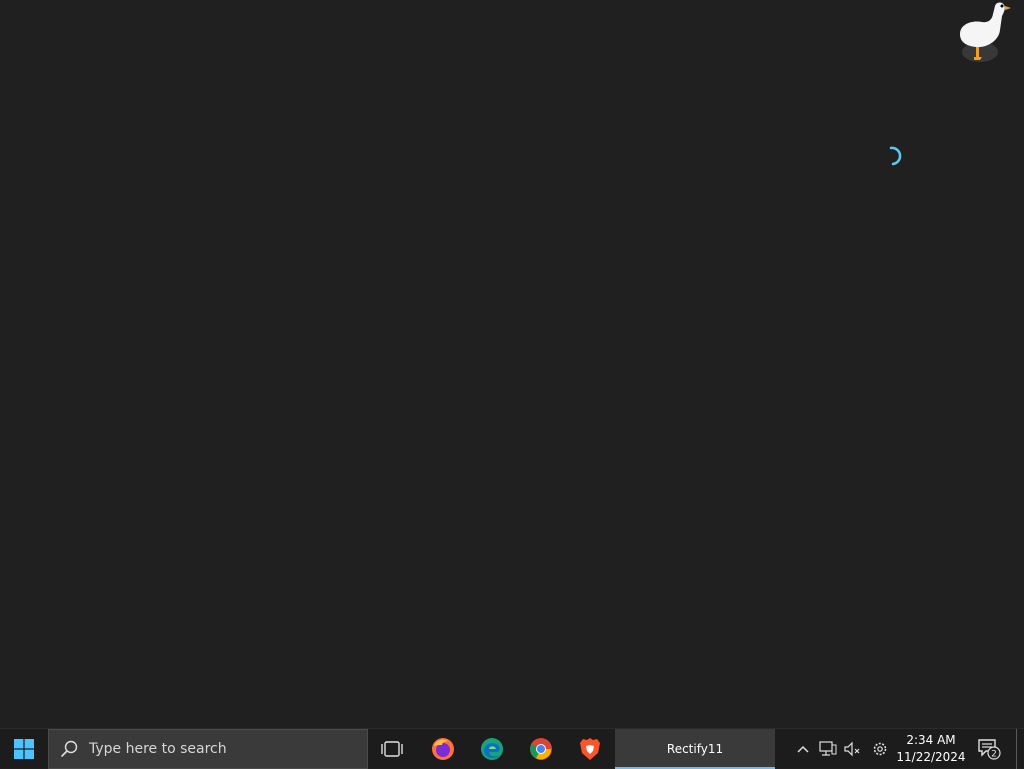 This screenshot has width=1024, height=769. I want to click on gear-icon, so click(880, 749).